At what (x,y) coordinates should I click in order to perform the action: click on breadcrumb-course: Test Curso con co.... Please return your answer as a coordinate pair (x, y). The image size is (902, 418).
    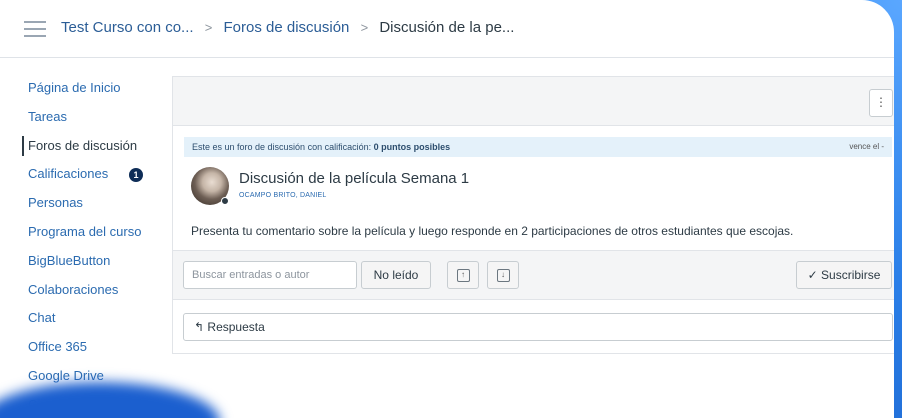
    Looking at the image, I should click on (127, 27).